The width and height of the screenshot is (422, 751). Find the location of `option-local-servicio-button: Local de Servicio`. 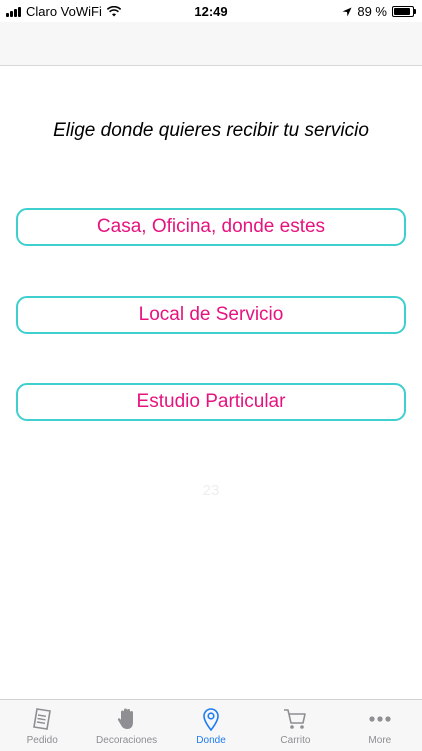

option-local-servicio-button: Local de Servicio is located at coordinates (211, 315).